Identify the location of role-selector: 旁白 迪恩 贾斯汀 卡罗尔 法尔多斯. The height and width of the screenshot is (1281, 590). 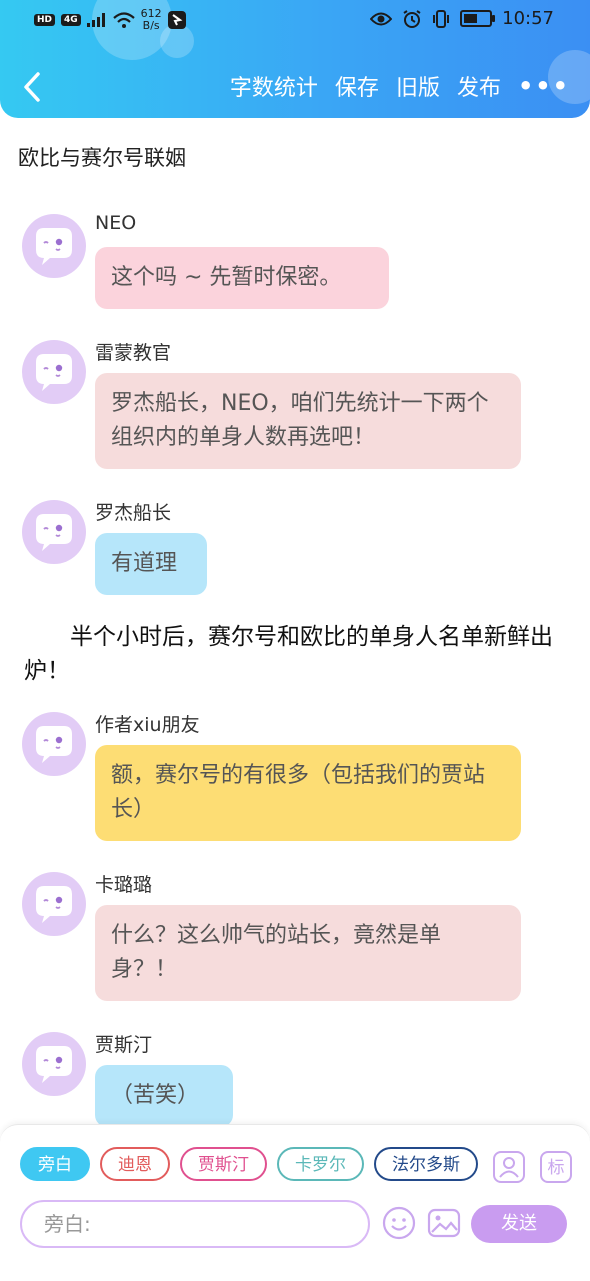
(250, 1167).